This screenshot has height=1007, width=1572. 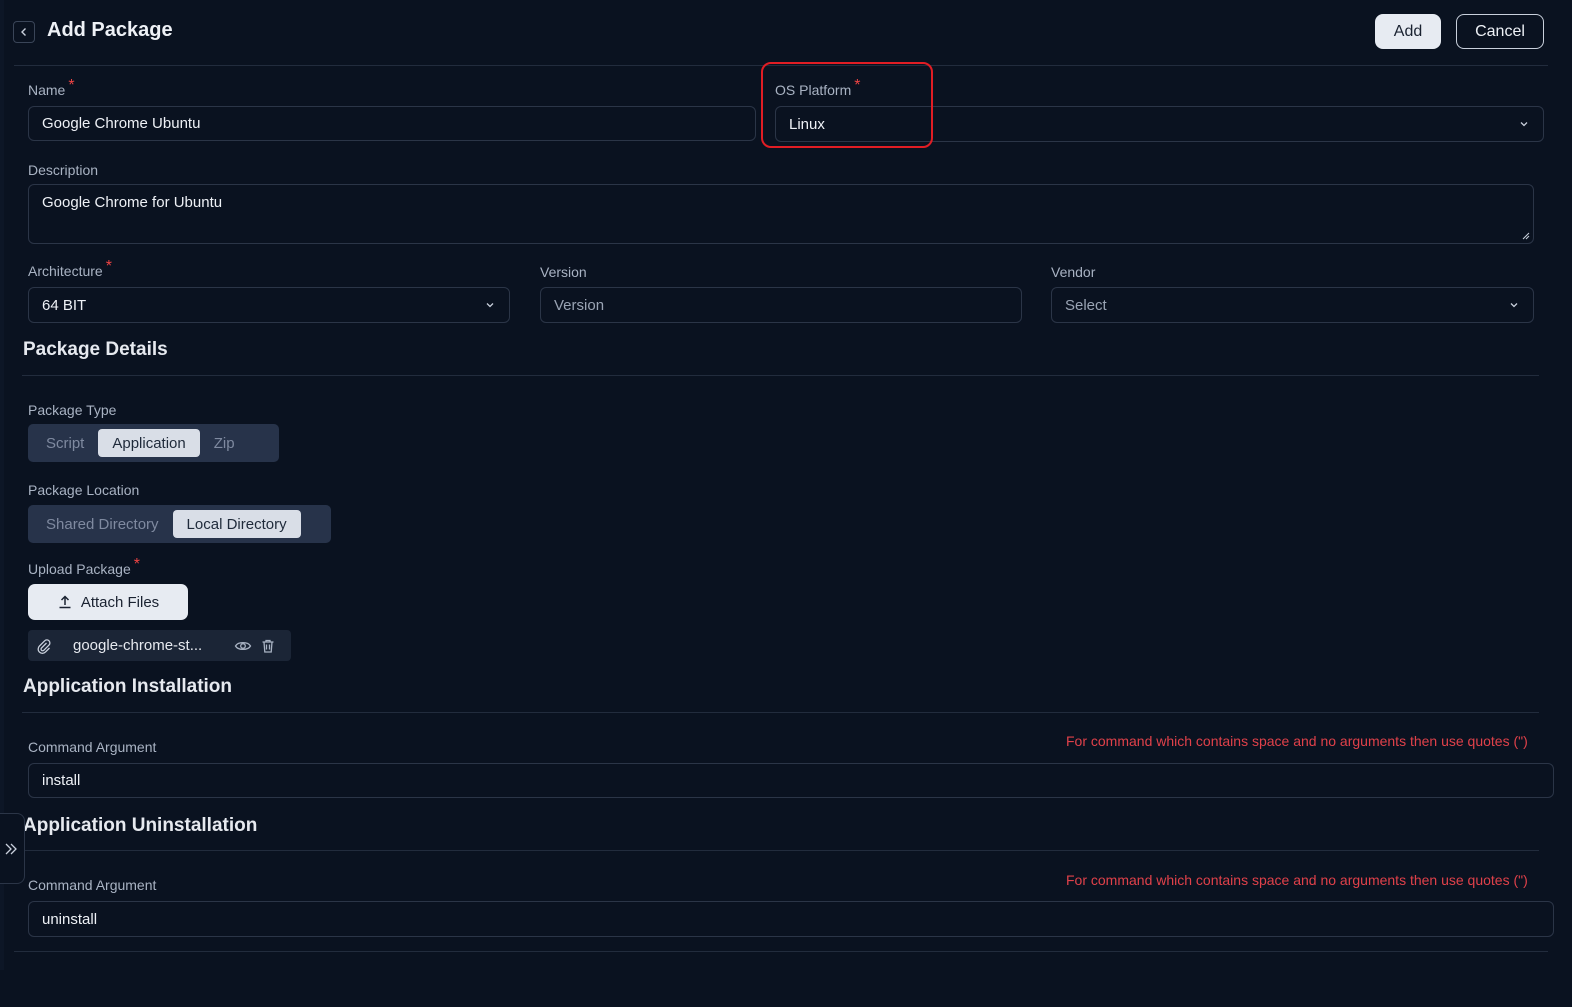 I want to click on vendor-select: Select, so click(x=1292, y=305).